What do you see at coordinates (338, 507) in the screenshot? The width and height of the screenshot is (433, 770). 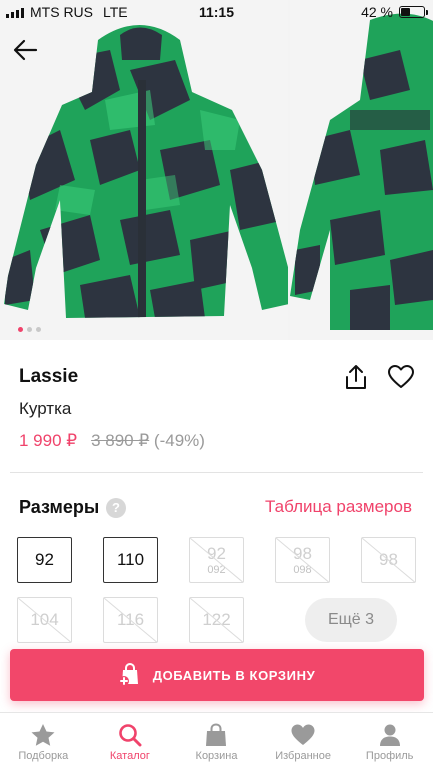 I see `size-chart-link: Таблица размеров` at bounding box center [338, 507].